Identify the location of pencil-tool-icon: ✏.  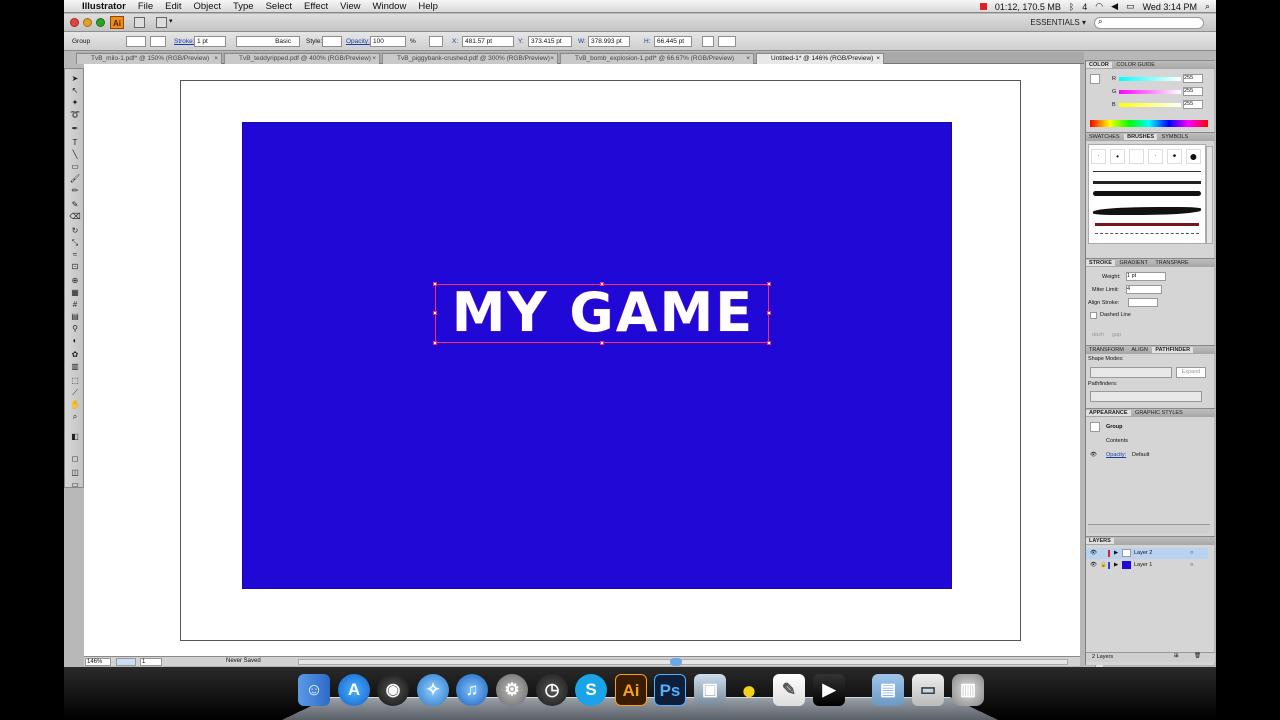
(75, 190).